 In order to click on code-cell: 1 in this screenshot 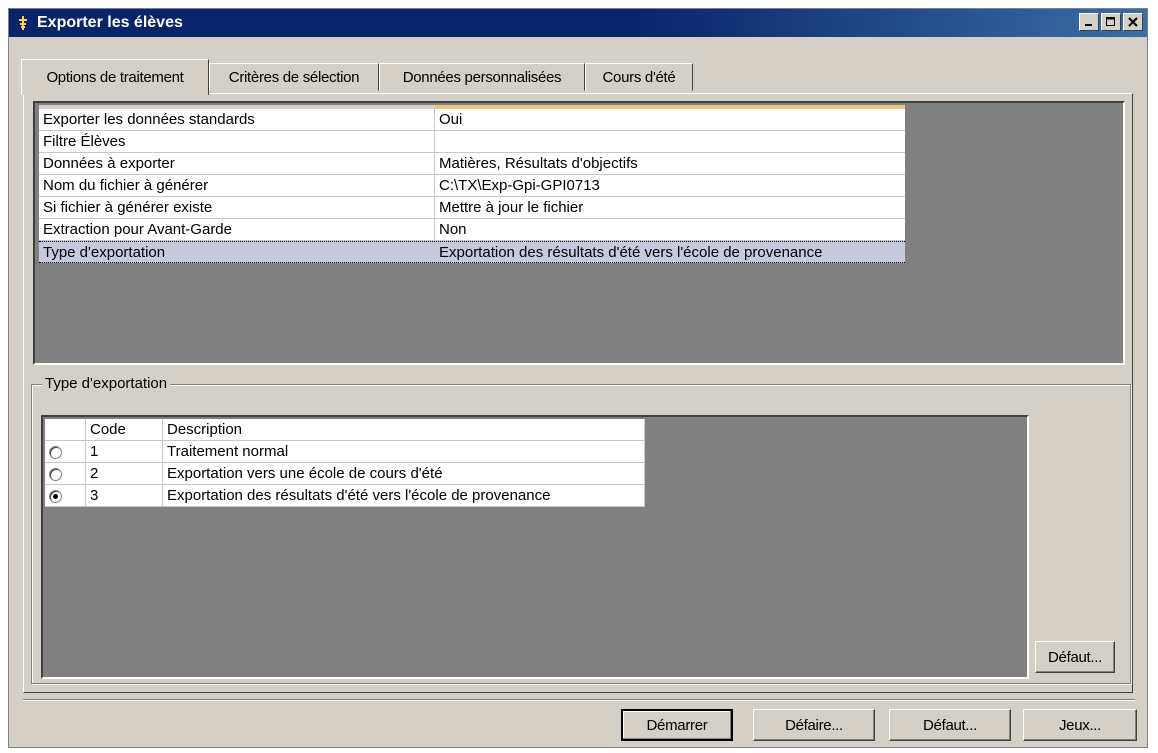, I will do `click(124, 451)`.